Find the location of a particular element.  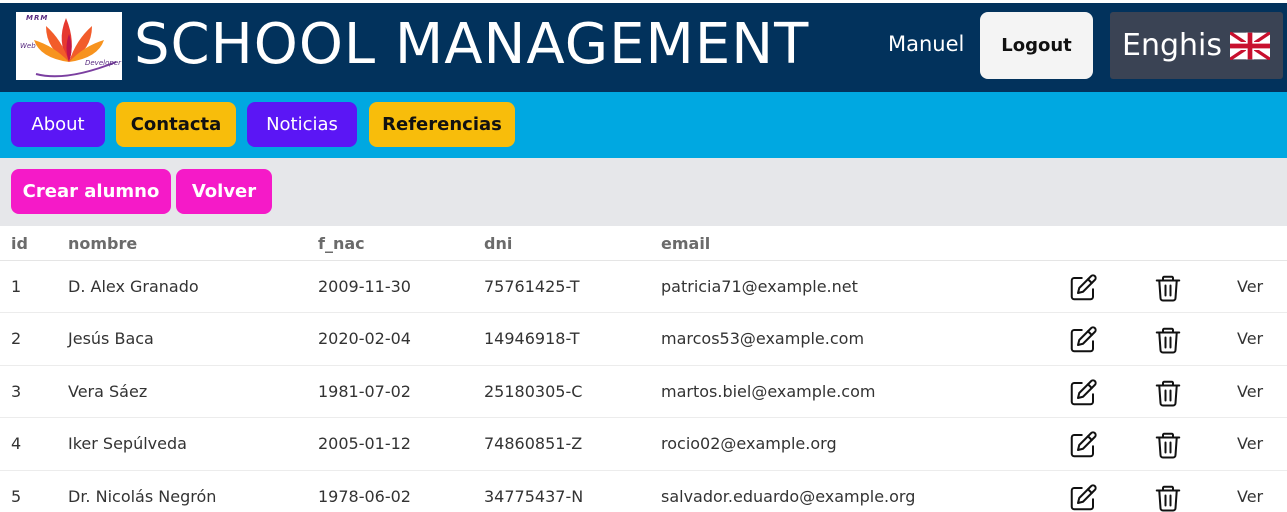

cell-dni: 34775437-N is located at coordinates (534, 496).